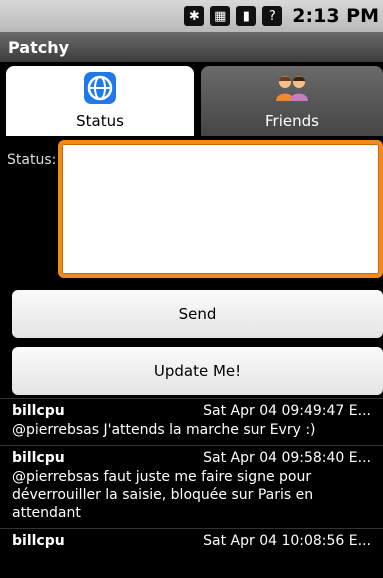  What do you see at coordinates (100, 88) in the screenshot?
I see `globe-icon` at bounding box center [100, 88].